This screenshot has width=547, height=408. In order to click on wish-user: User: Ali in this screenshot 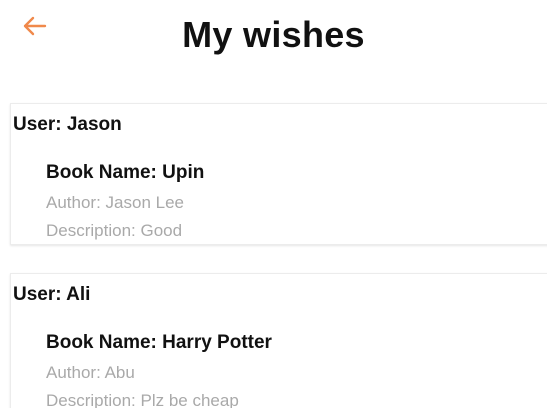, I will do `click(52, 294)`.